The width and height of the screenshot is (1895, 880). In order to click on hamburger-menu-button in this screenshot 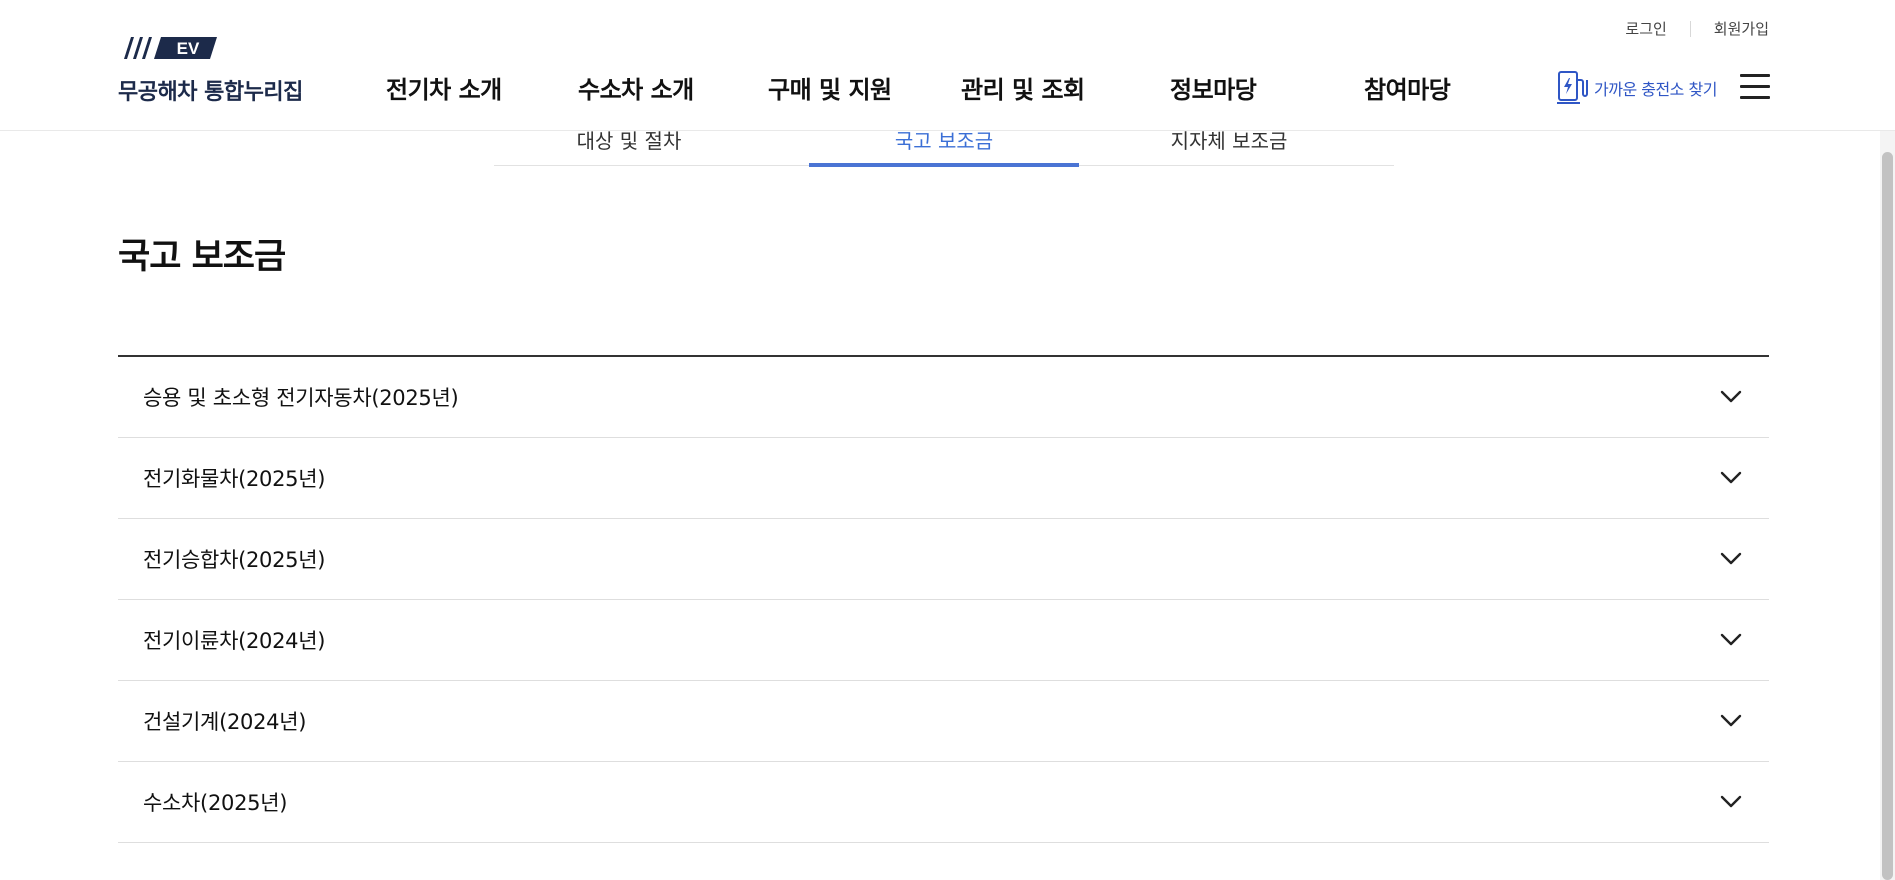, I will do `click(1755, 87)`.